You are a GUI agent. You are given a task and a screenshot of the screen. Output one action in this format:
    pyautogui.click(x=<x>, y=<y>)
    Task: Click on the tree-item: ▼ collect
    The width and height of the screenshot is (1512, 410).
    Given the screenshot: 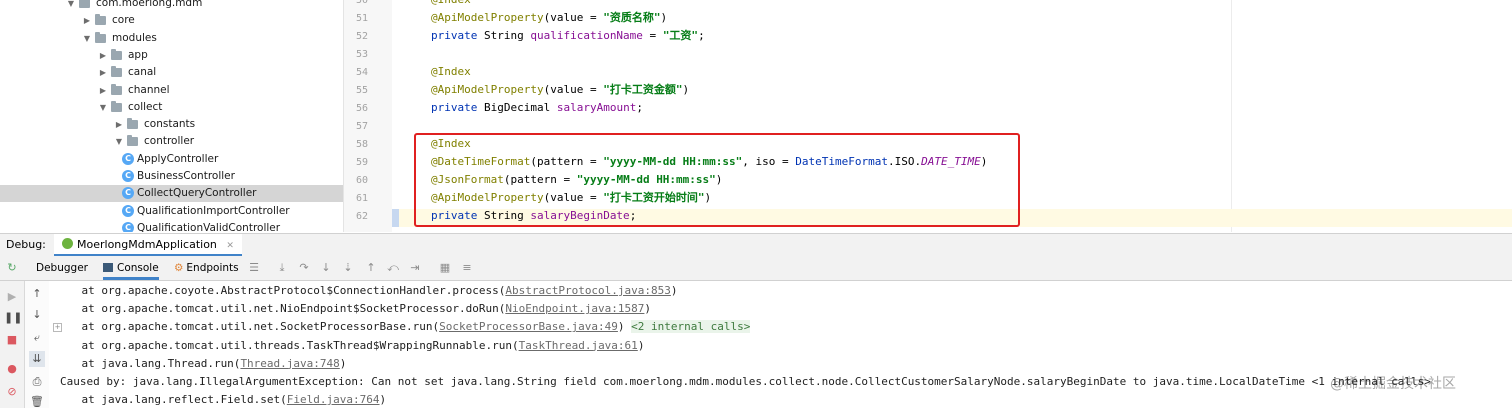 What is the action you would take?
    pyautogui.click(x=171, y=107)
    